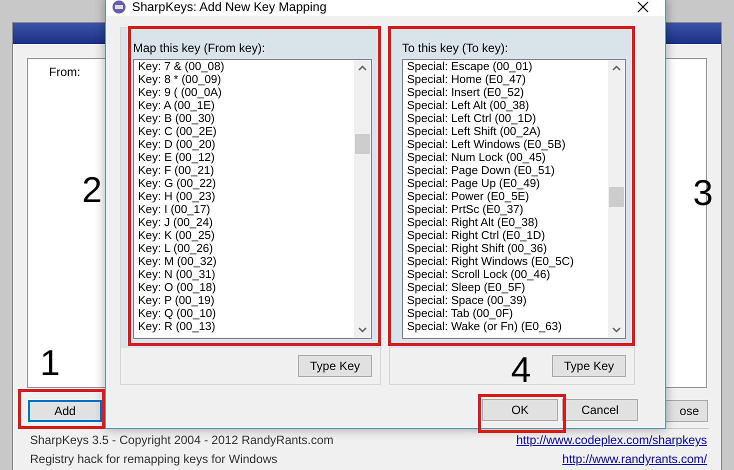 This screenshot has height=470, width=734. Describe the element at coordinates (521, 370) in the screenshot. I see `step-number: 4` at that location.